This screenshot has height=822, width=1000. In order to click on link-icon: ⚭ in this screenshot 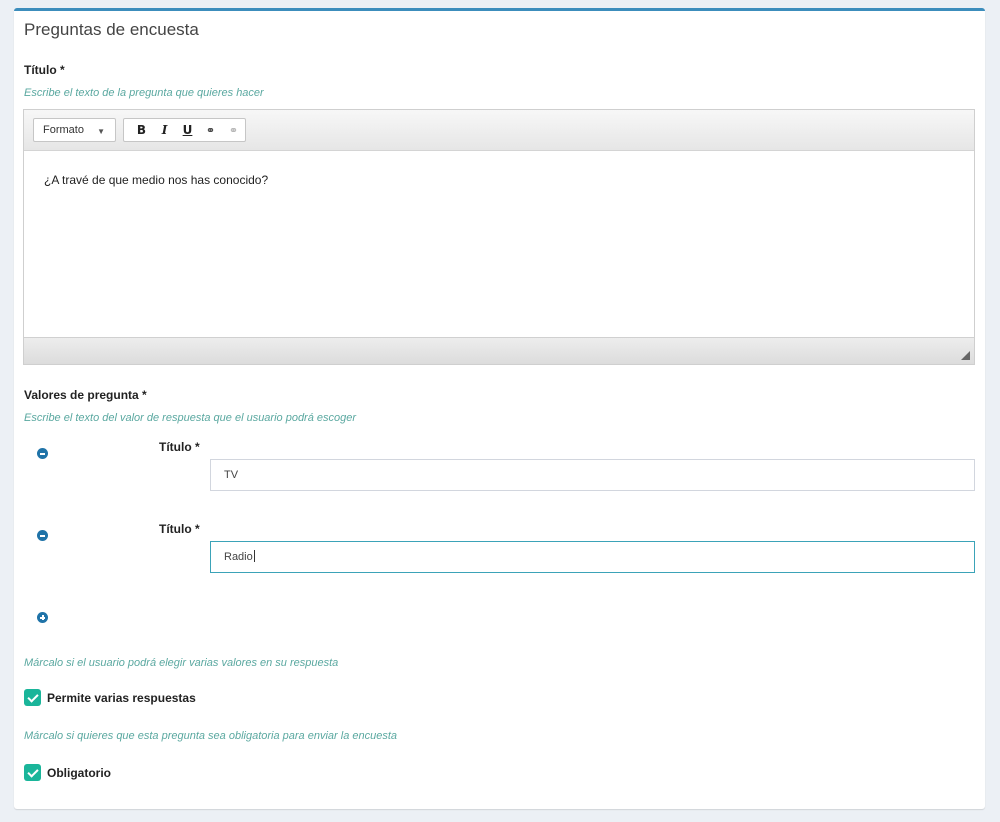, I will do `click(210, 130)`.